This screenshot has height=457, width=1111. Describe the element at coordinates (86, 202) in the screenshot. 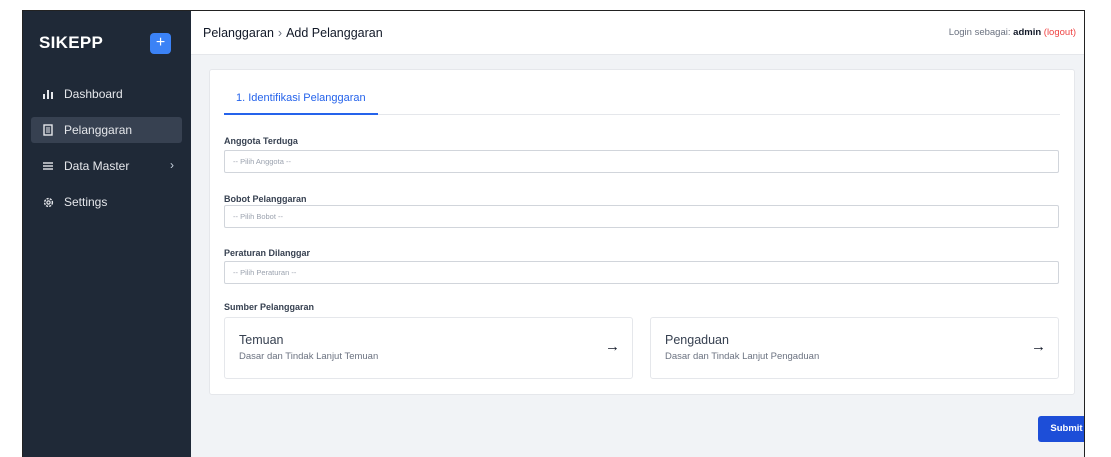

I see `sidebar-item-label: Settings` at that location.